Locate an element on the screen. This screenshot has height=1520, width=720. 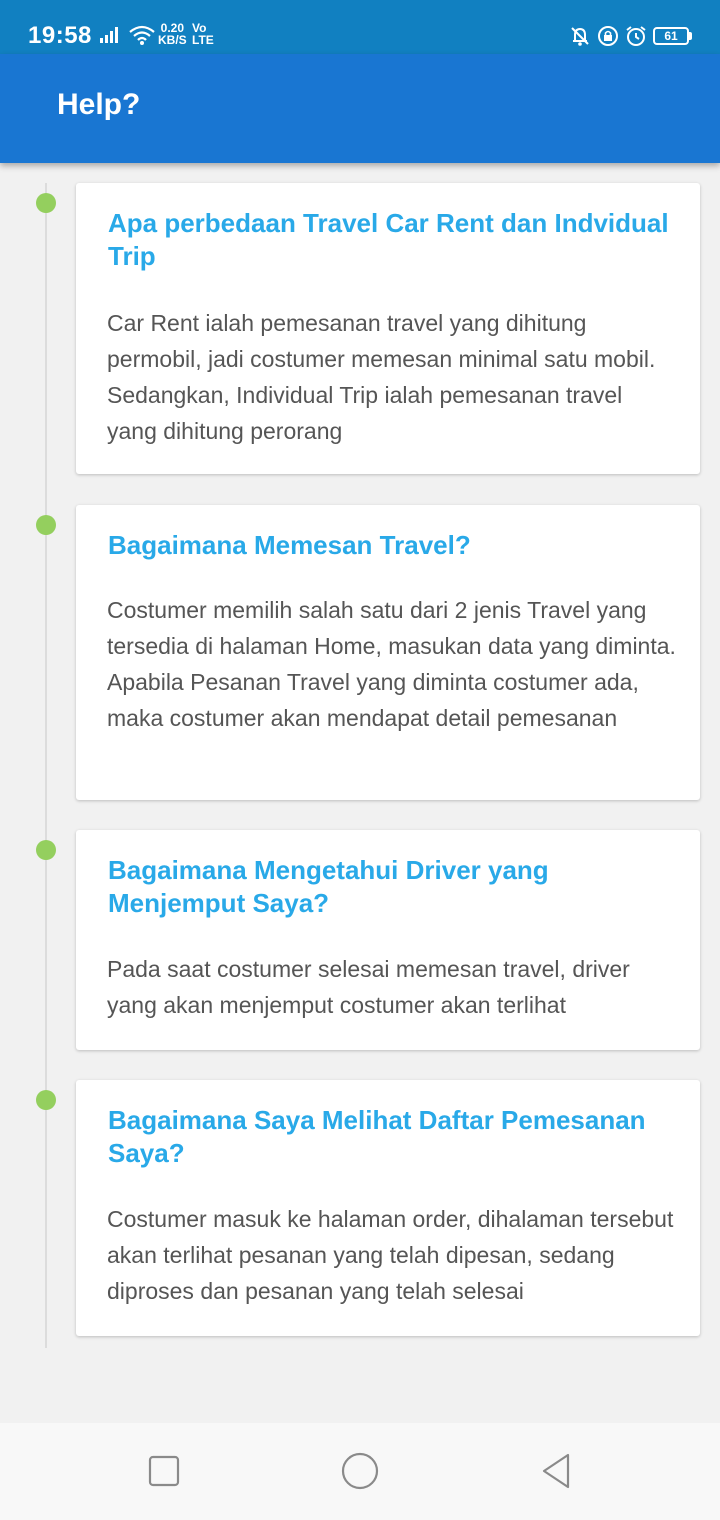
app-bar: Help? is located at coordinates (360, 108).